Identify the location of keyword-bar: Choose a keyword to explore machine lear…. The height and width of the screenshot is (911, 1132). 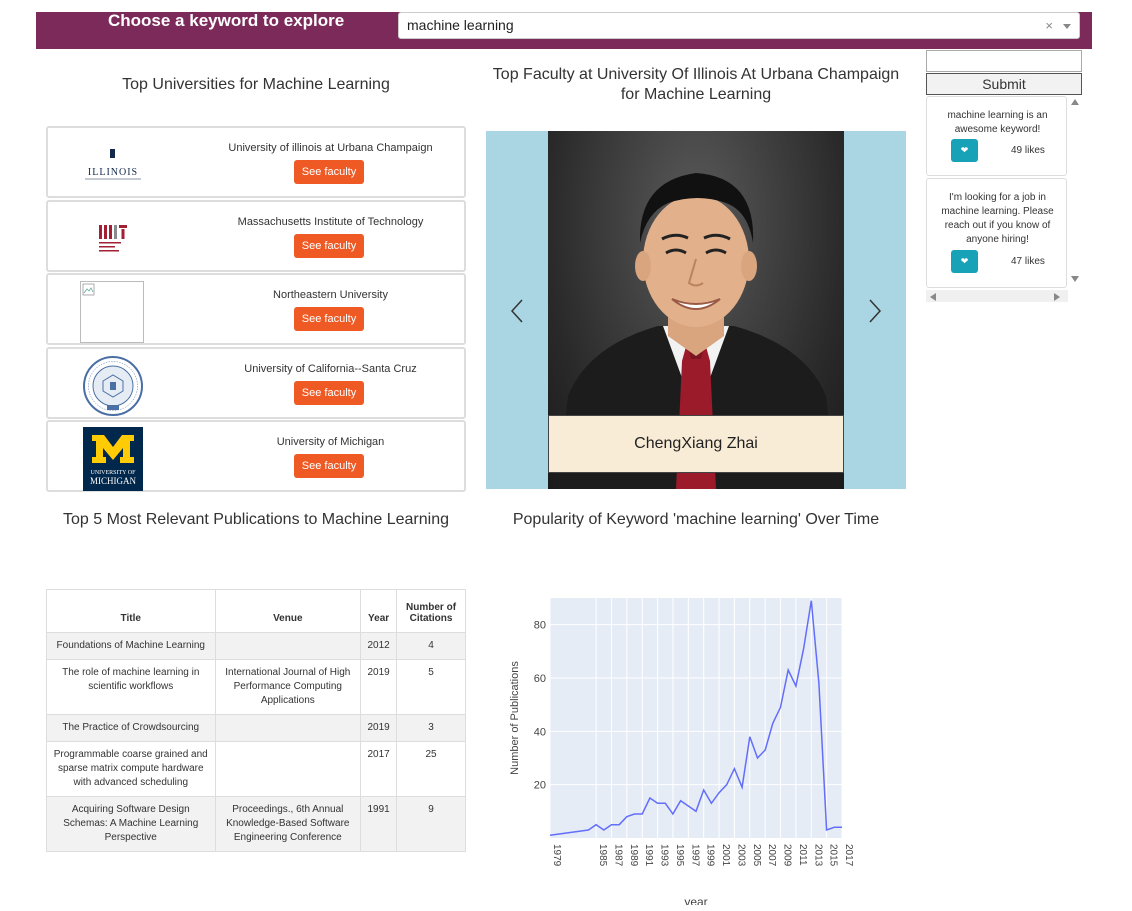
(564, 30).